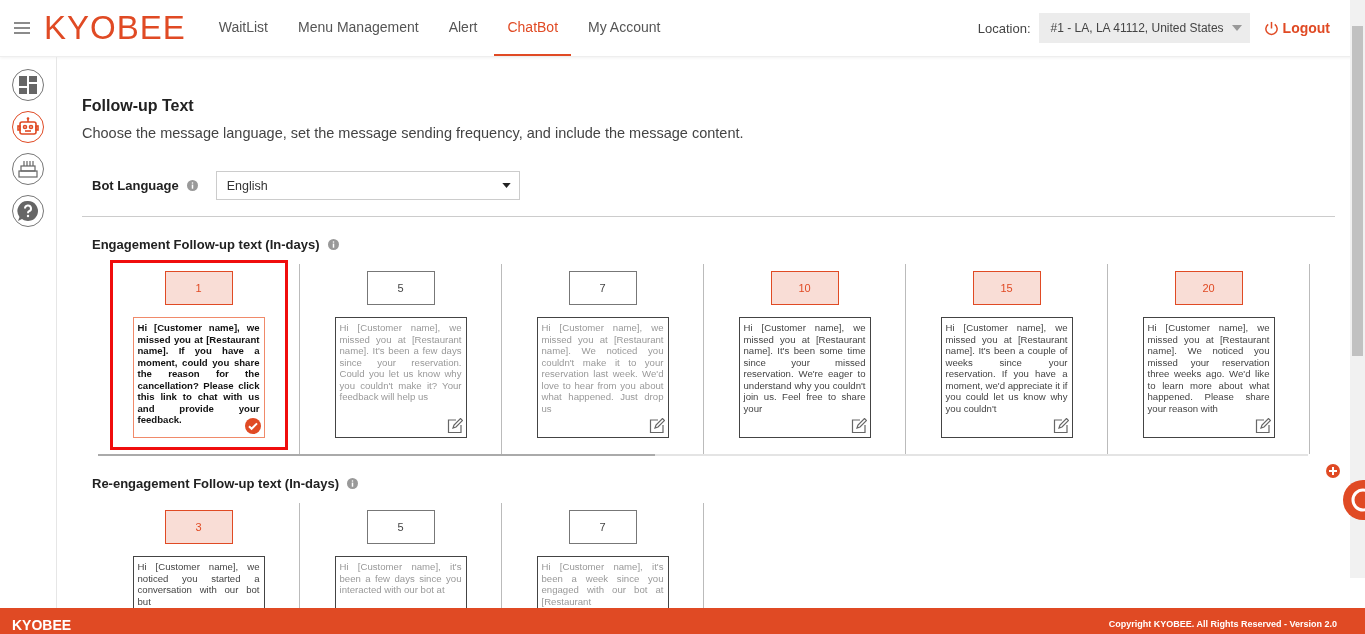 Image resolution: width=1365 pixels, height=634 pixels. Describe the element at coordinates (1296, 28) in the screenshot. I see `logout-button: Logout` at that location.